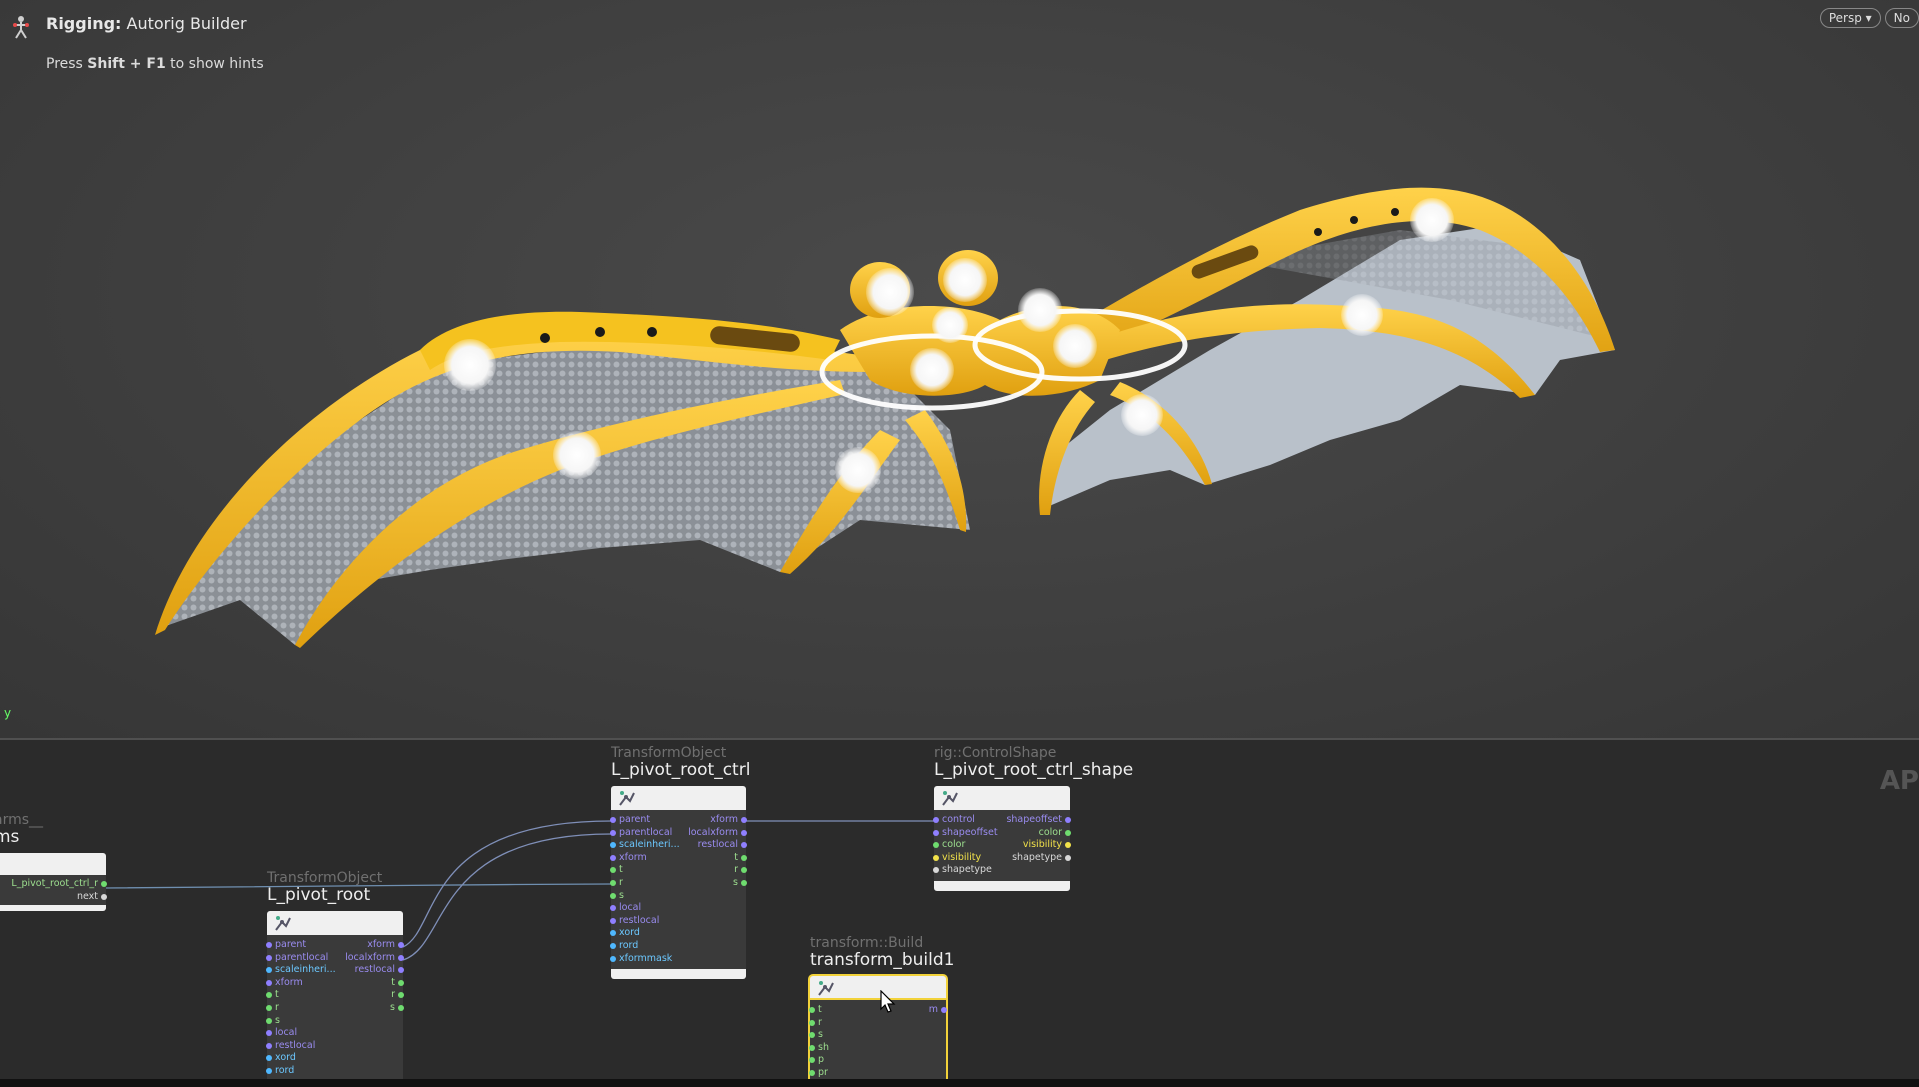 The width and height of the screenshot is (1919, 1087). What do you see at coordinates (1047, 845) in the screenshot?
I see `out-port-visibility: visibility` at bounding box center [1047, 845].